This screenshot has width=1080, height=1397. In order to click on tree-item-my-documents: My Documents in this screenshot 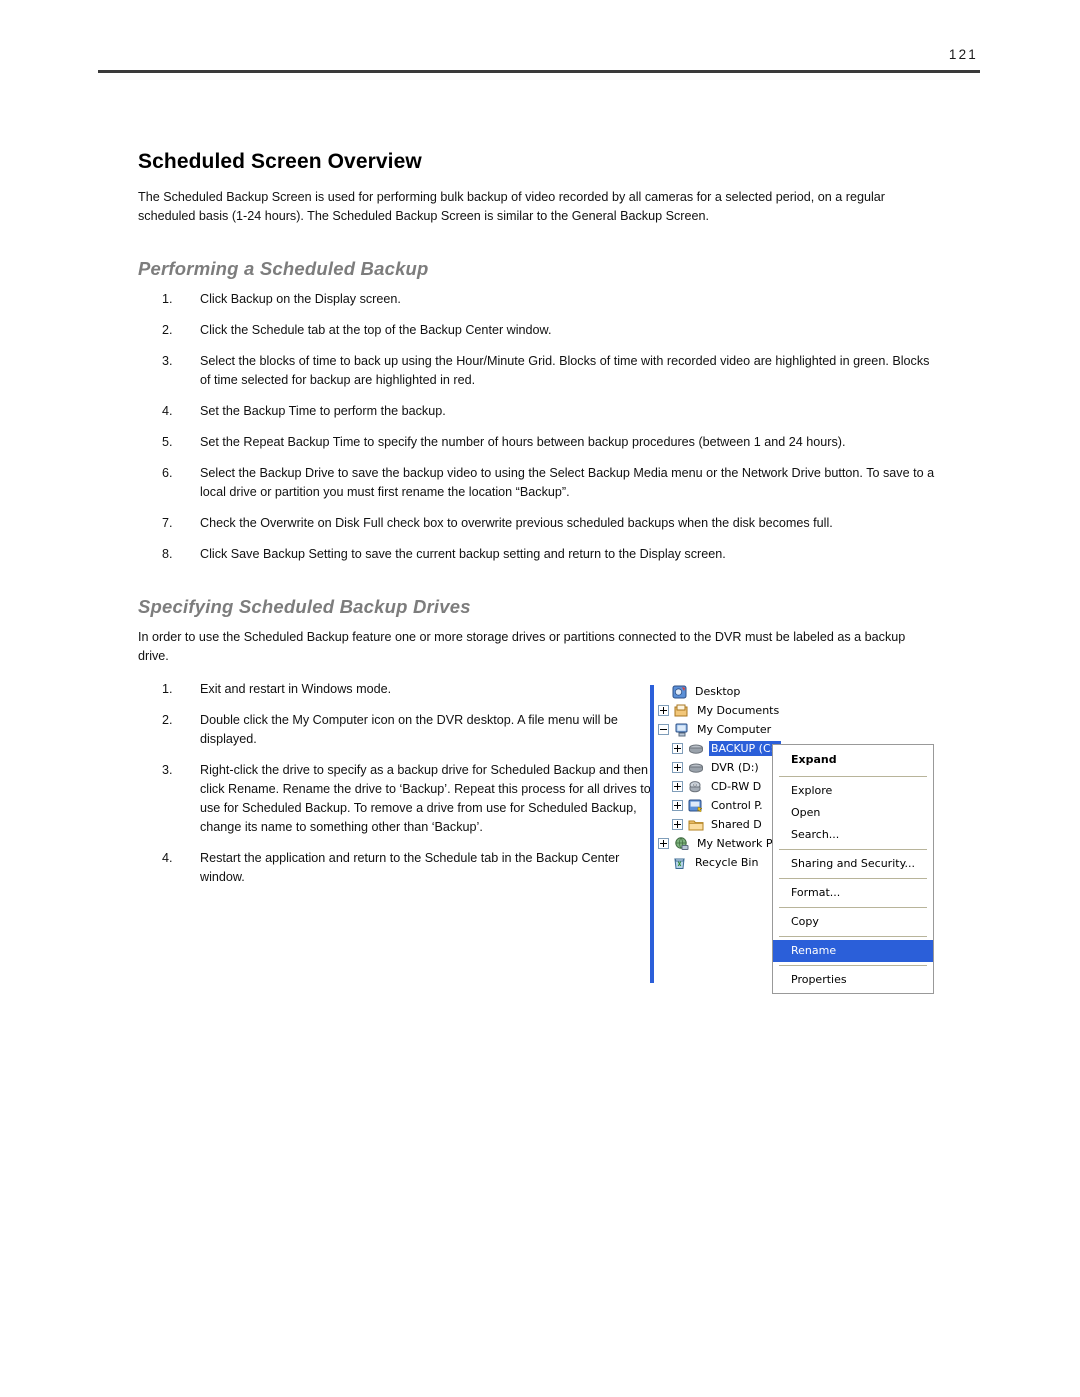, I will do `click(753, 710)`.